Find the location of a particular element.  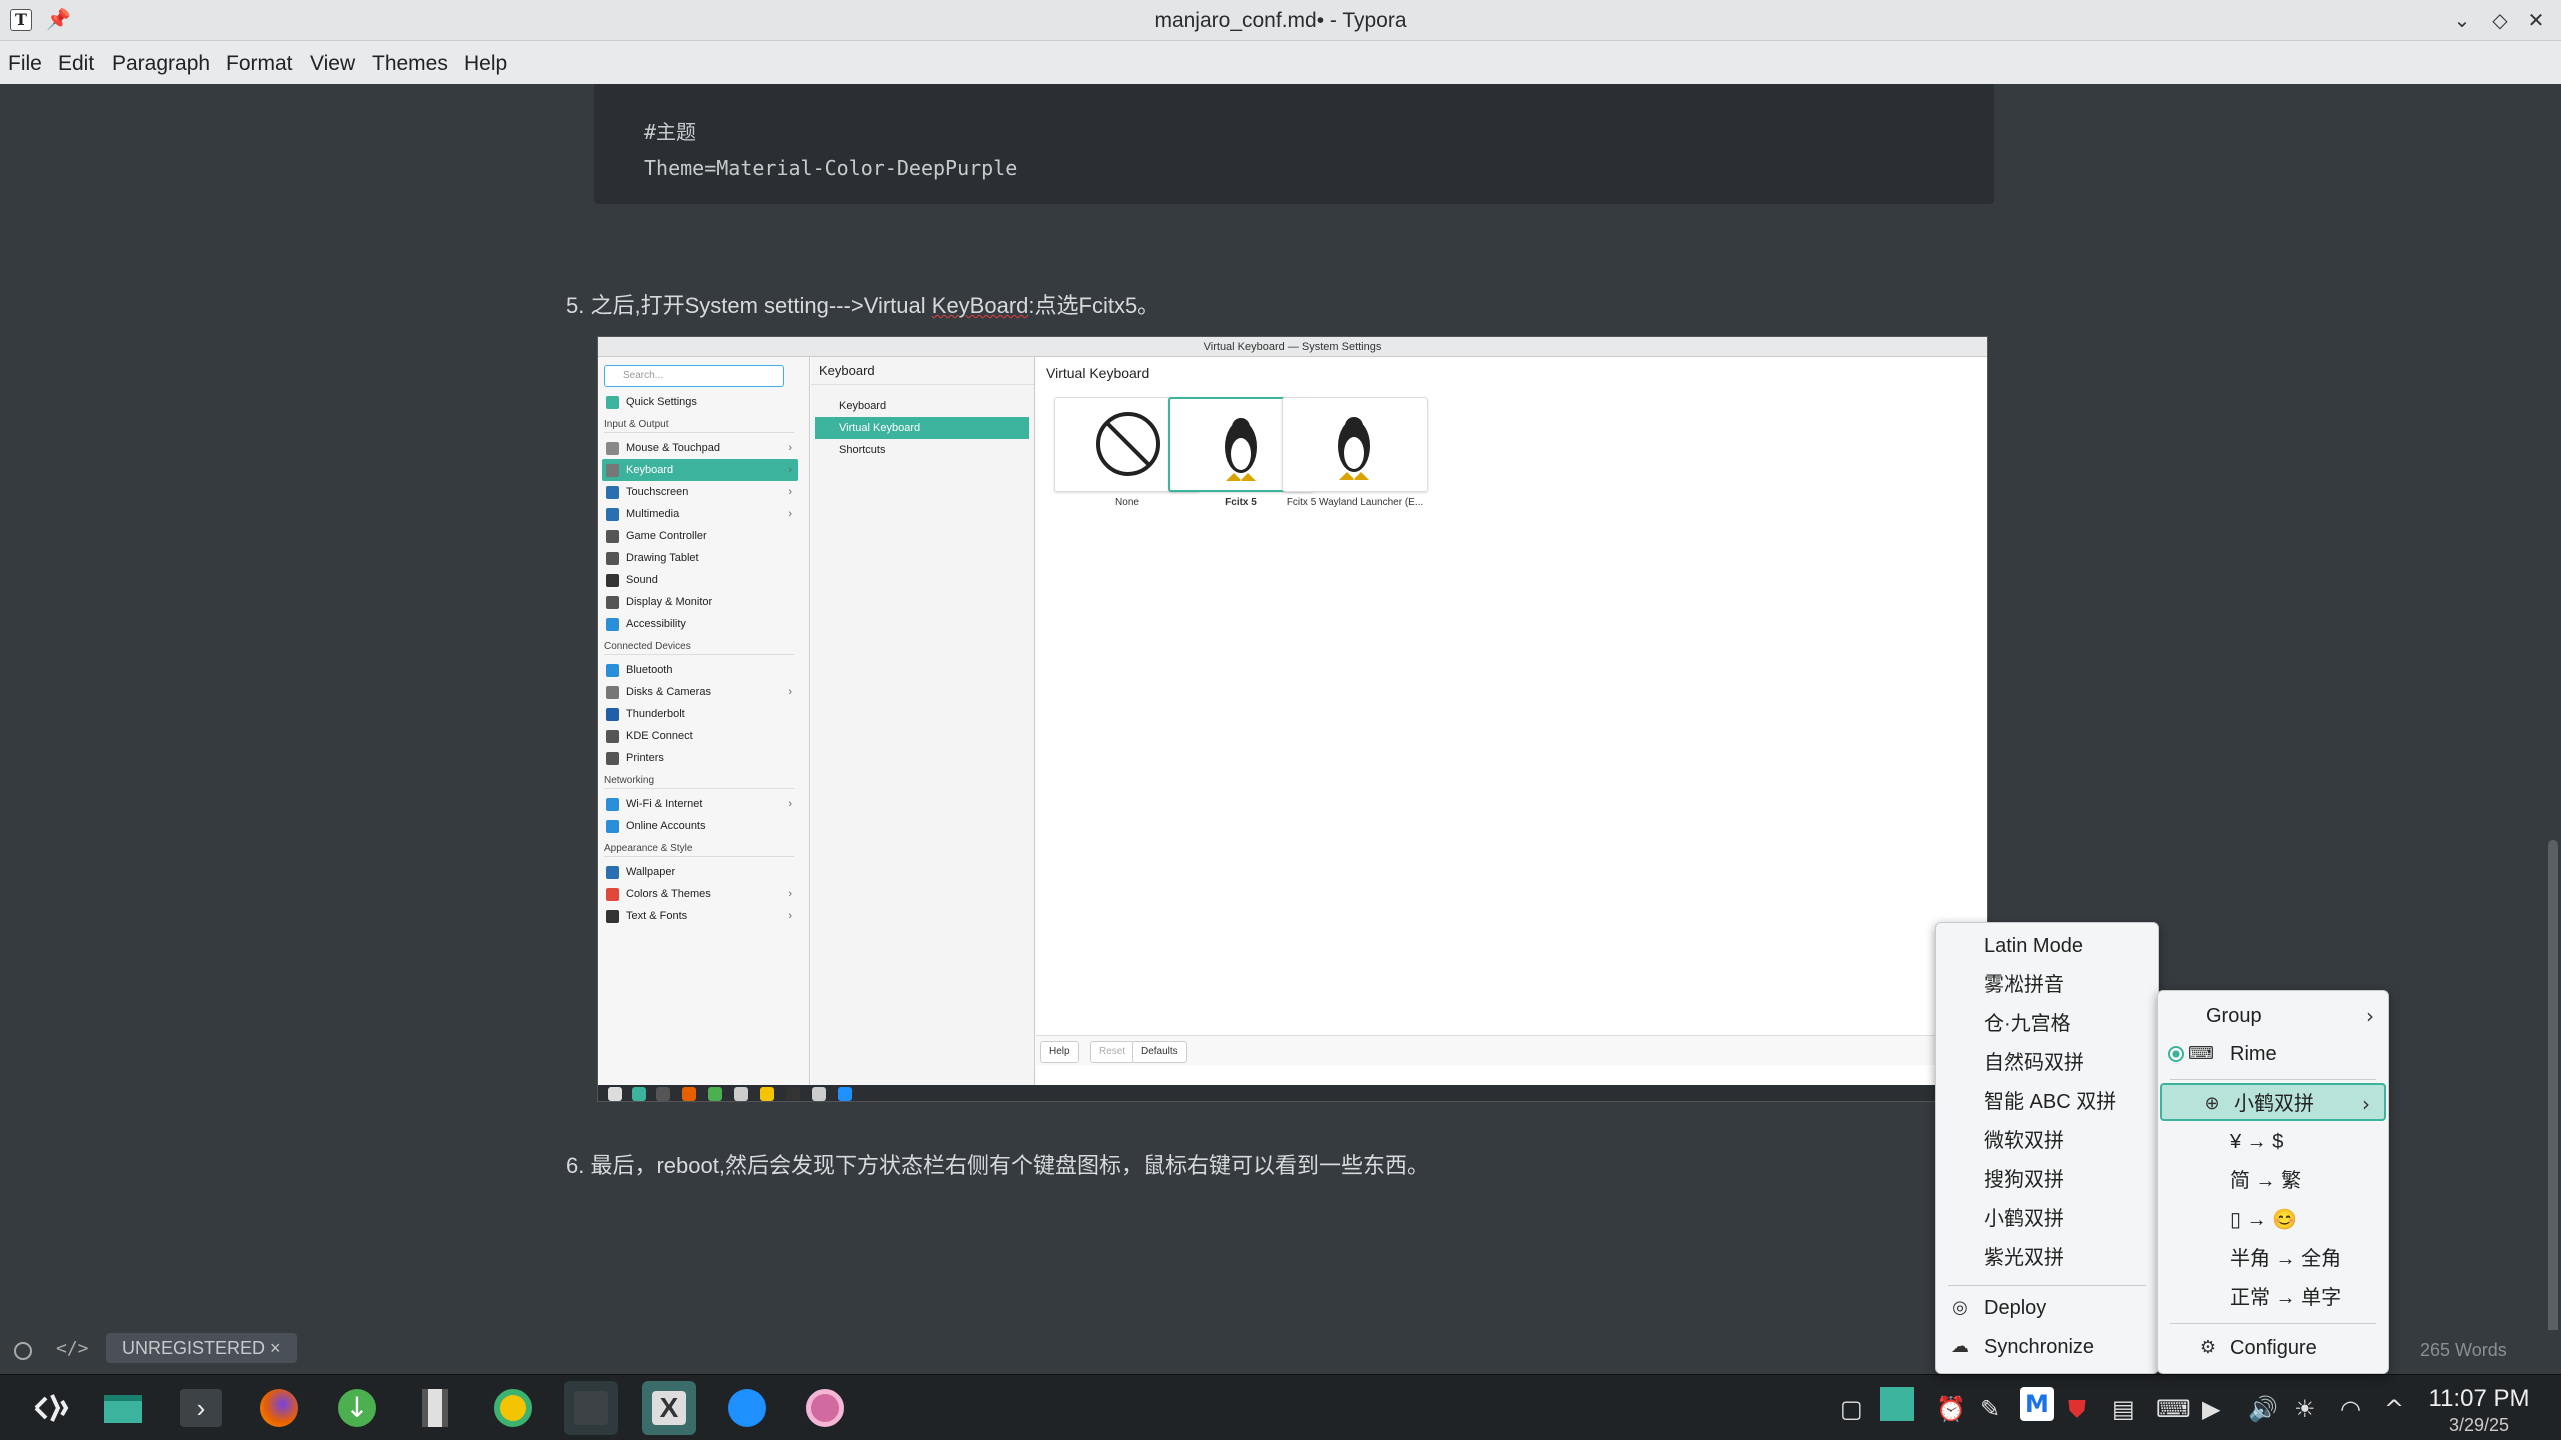

shot-sidebar-label: Touchscreen is located at coordinates (657, 492).